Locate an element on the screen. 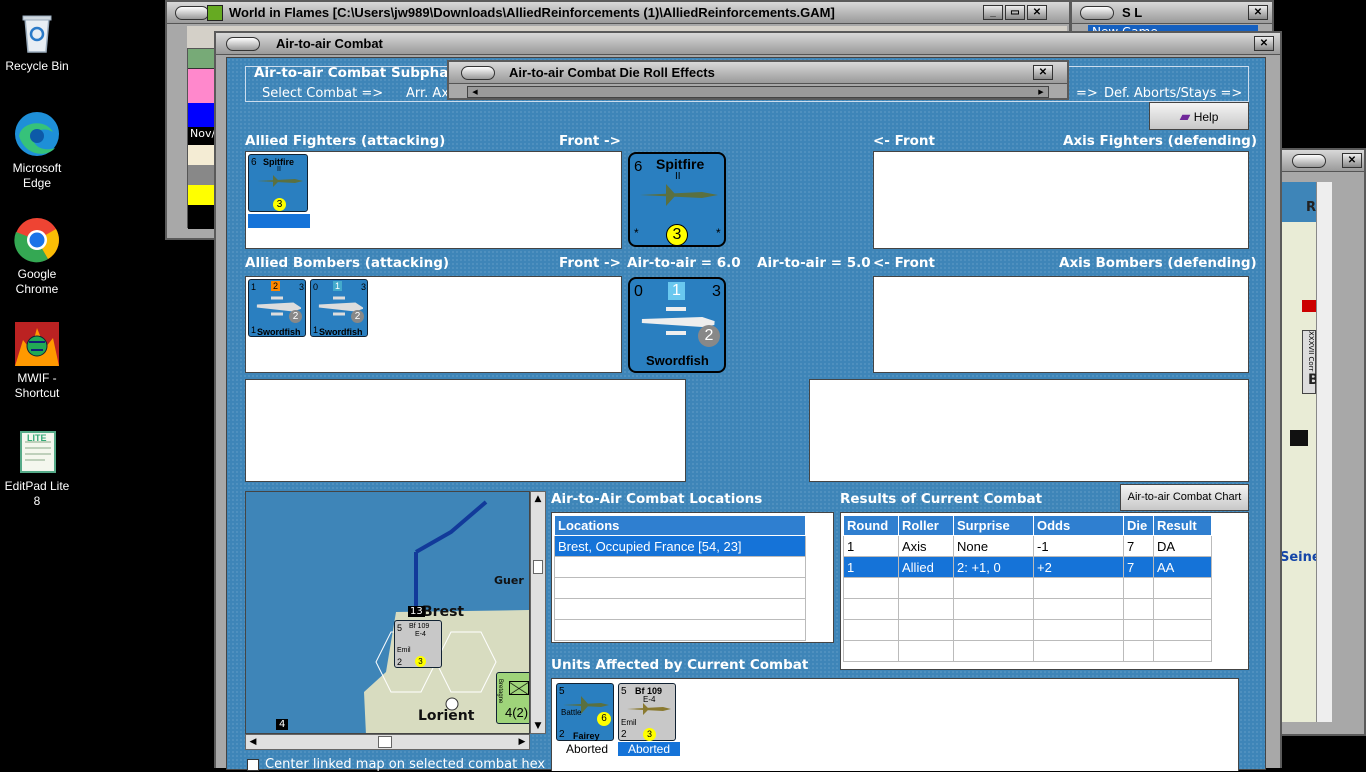  desktop-icon-editpad: LITE EditPad Lite 8 is located at coordinates (37, 468).